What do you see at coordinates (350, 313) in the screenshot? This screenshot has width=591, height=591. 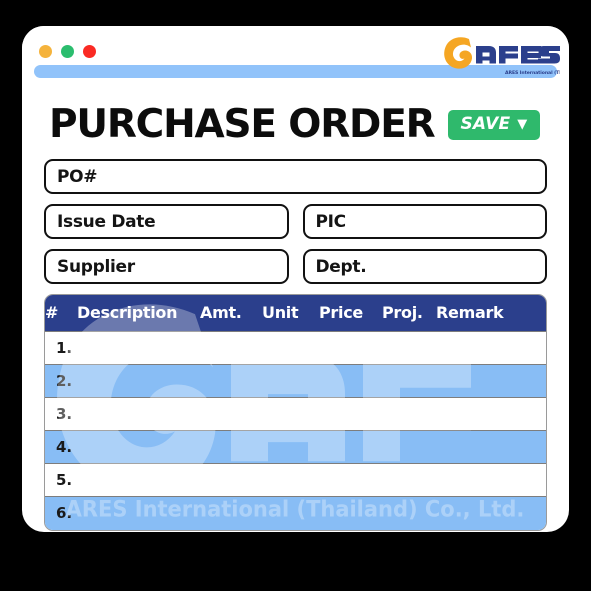 I see `column-header-price: Price` at bounding box center [350, 313].